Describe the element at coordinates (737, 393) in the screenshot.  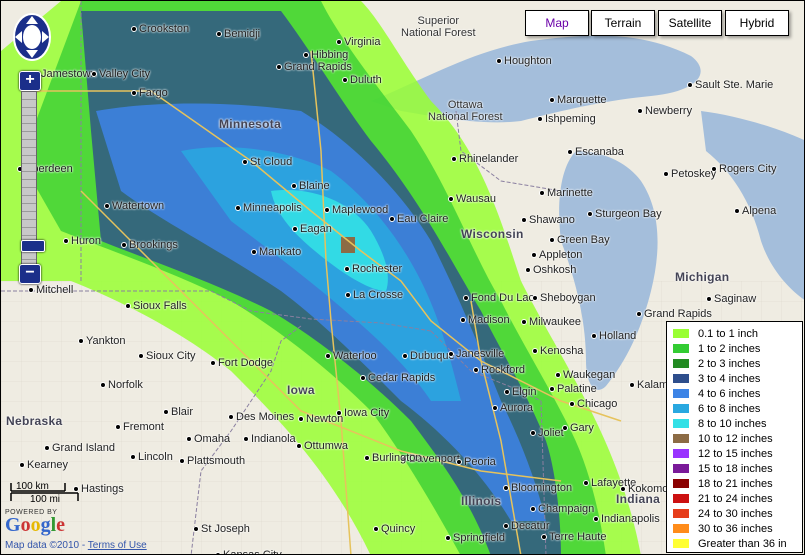
I see `legend-item: 4 to 6 inches` at that location.